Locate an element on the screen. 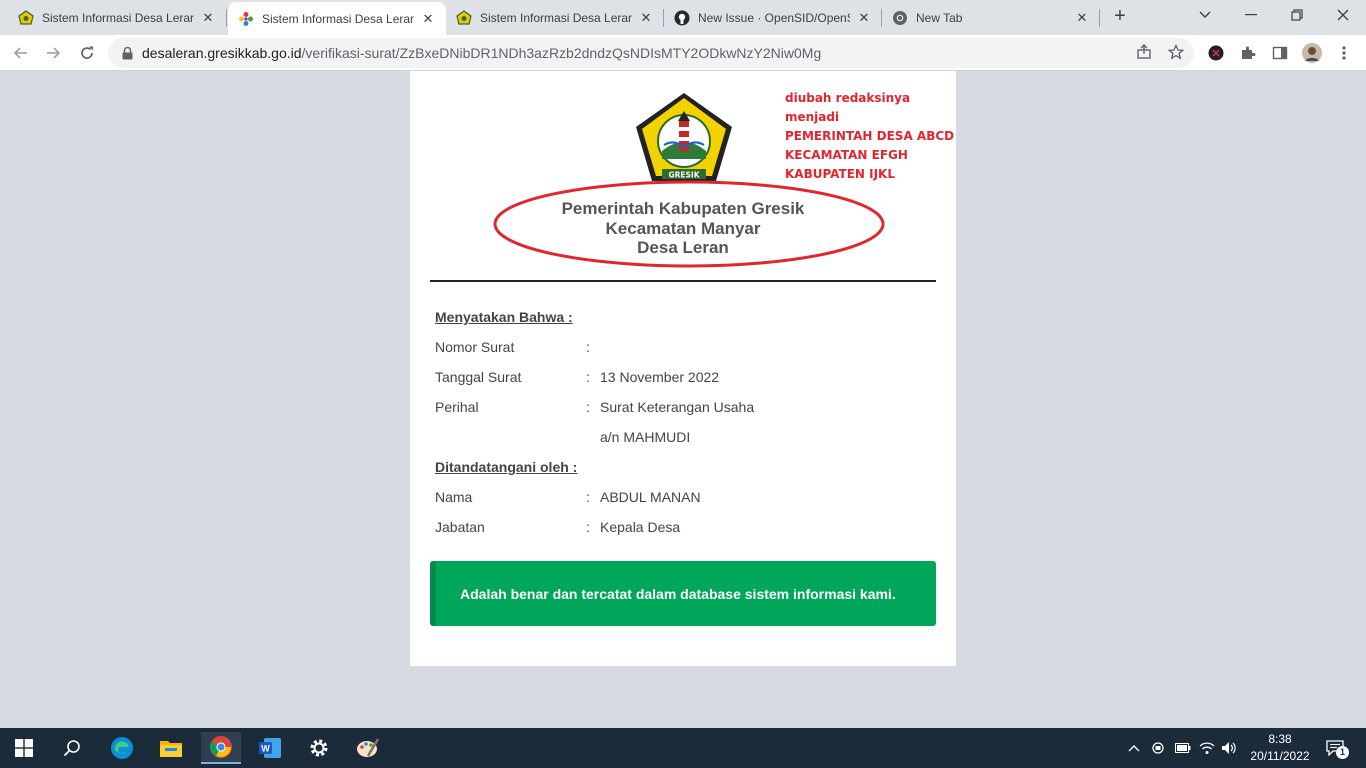 This screenshot has height=768, width=1366. taskbar-file-explorer is located at coordinates (171, 748).